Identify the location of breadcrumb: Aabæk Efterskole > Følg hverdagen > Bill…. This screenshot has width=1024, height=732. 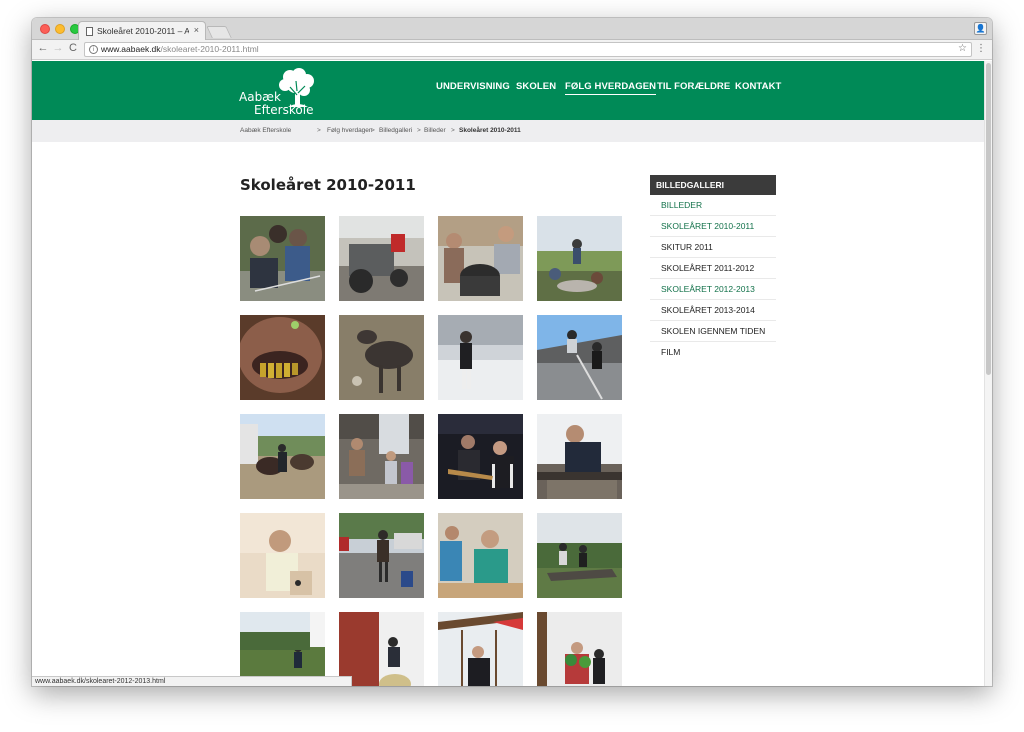
(508, 131).